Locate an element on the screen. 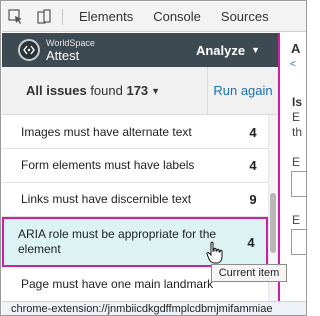  issue-details-panel: A < Is E th E E is located at coordinates (292, 167).